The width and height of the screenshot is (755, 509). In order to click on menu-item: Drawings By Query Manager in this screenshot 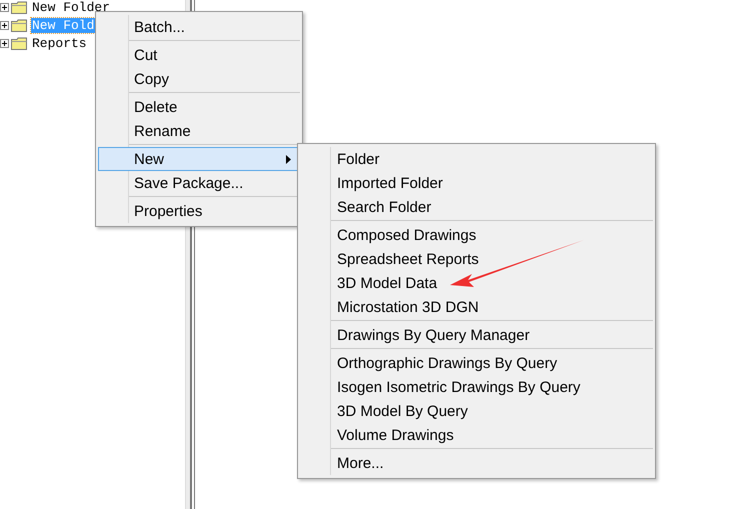, I will do `click(492, 335)`.